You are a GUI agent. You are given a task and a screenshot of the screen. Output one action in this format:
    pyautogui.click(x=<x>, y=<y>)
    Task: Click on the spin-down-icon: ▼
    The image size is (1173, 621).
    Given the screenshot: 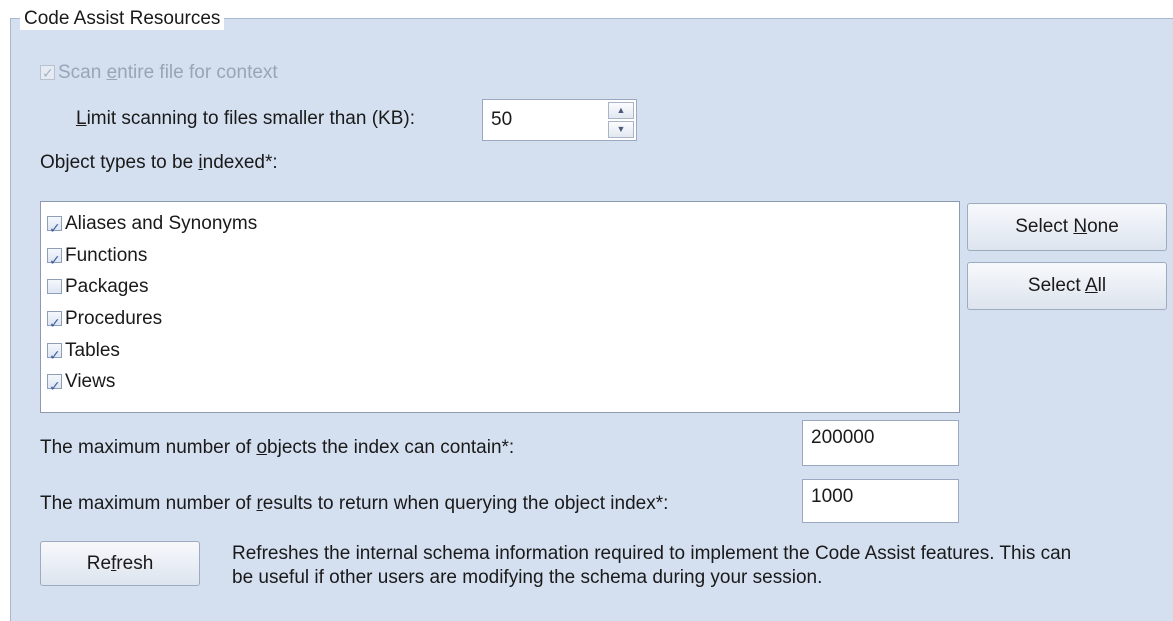 What is the action you would take?
    pyautogui.click(x=621, y=129)
    